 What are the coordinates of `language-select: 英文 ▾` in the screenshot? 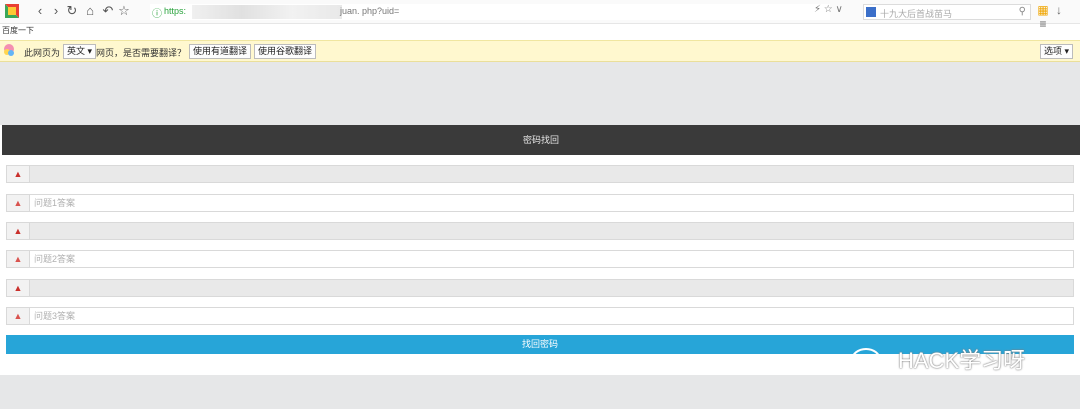 It's located at (80, 51).